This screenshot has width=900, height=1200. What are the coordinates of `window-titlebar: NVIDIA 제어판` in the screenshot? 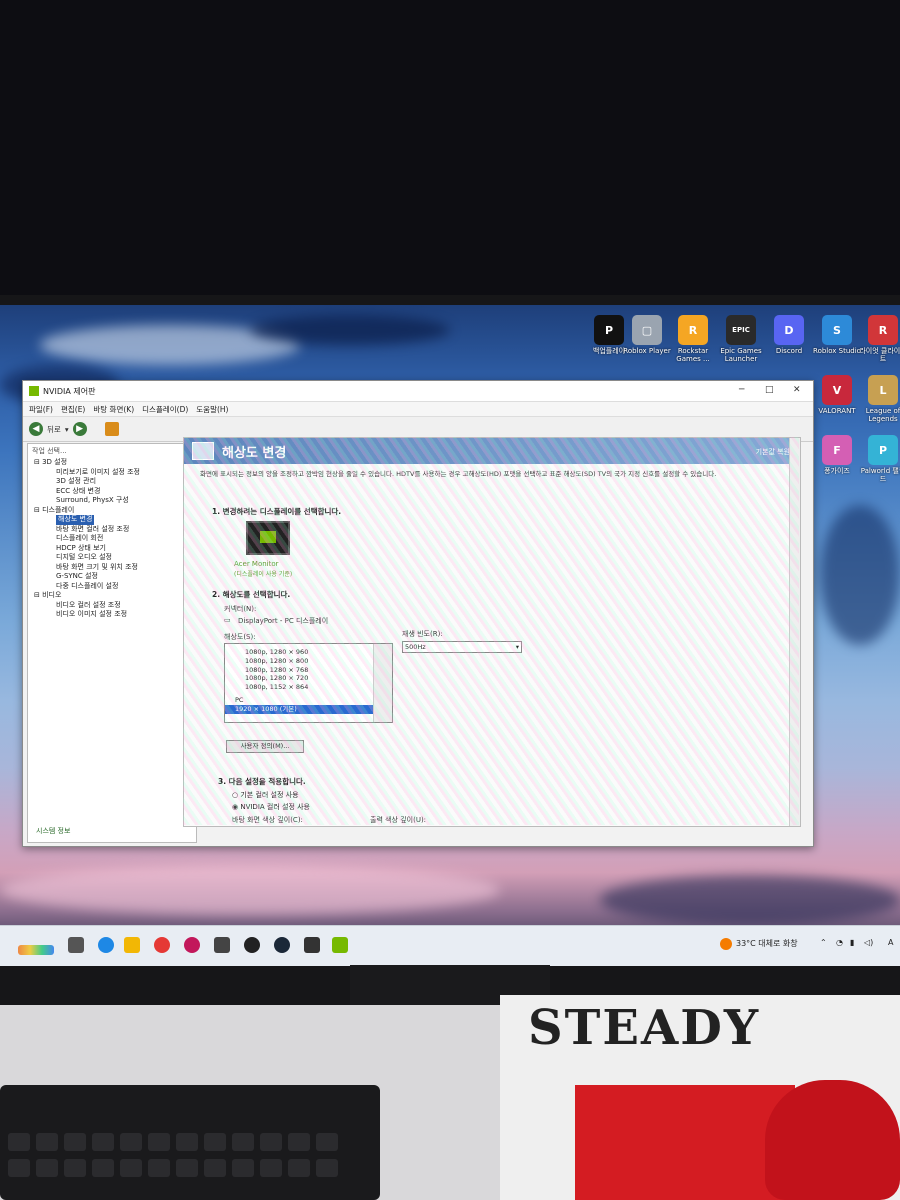 It's located at (418, 391).